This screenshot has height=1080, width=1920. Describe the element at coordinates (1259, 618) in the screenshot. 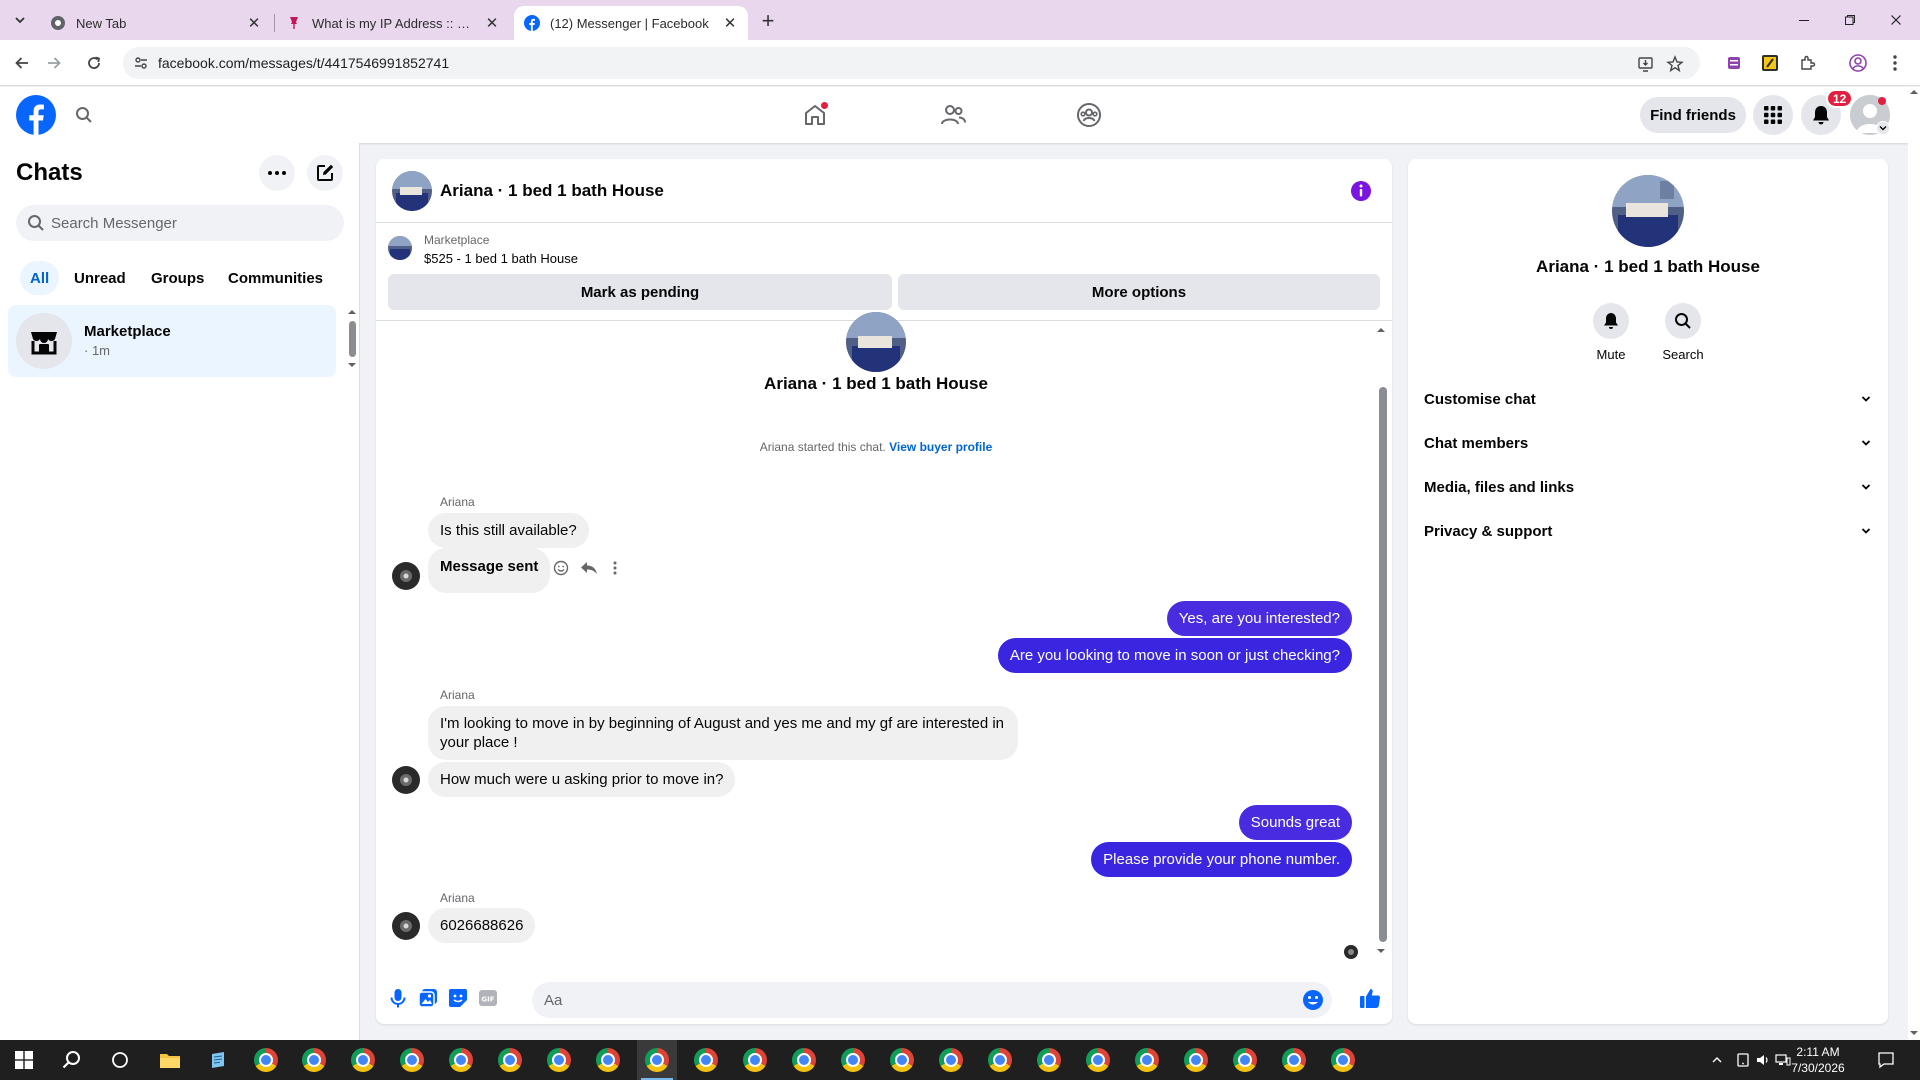

I see `outgoing-message: Yes, are you interested?` at that location.